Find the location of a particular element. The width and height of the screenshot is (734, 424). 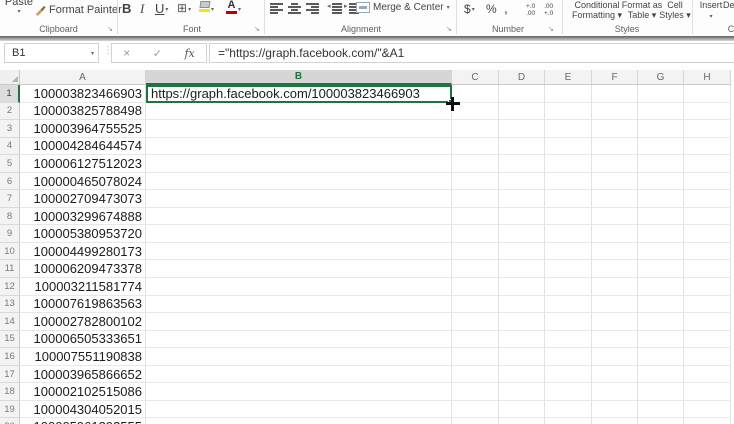

cell-E17 is located at coordinates (568, 374).